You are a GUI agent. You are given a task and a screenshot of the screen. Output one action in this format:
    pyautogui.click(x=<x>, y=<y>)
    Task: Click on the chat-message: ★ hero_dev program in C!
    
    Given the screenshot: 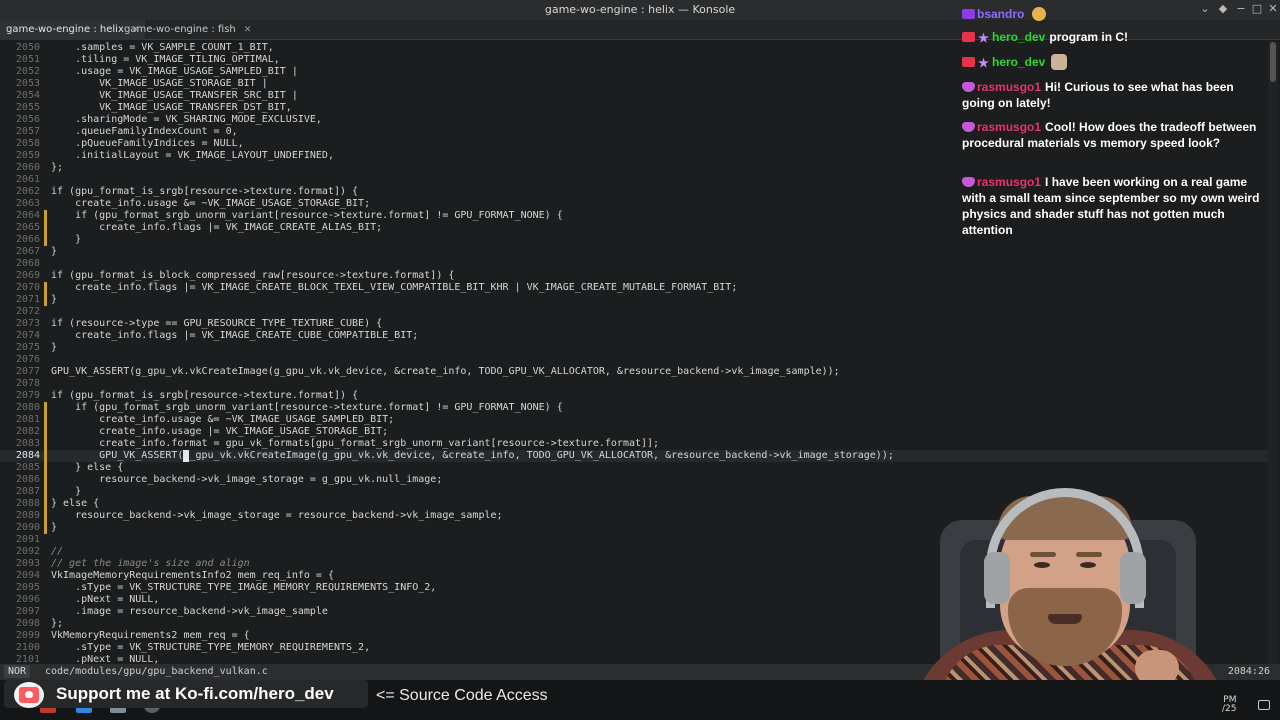 What is the action you would take?
    pyautogui.click(x=1112, y=37)
    